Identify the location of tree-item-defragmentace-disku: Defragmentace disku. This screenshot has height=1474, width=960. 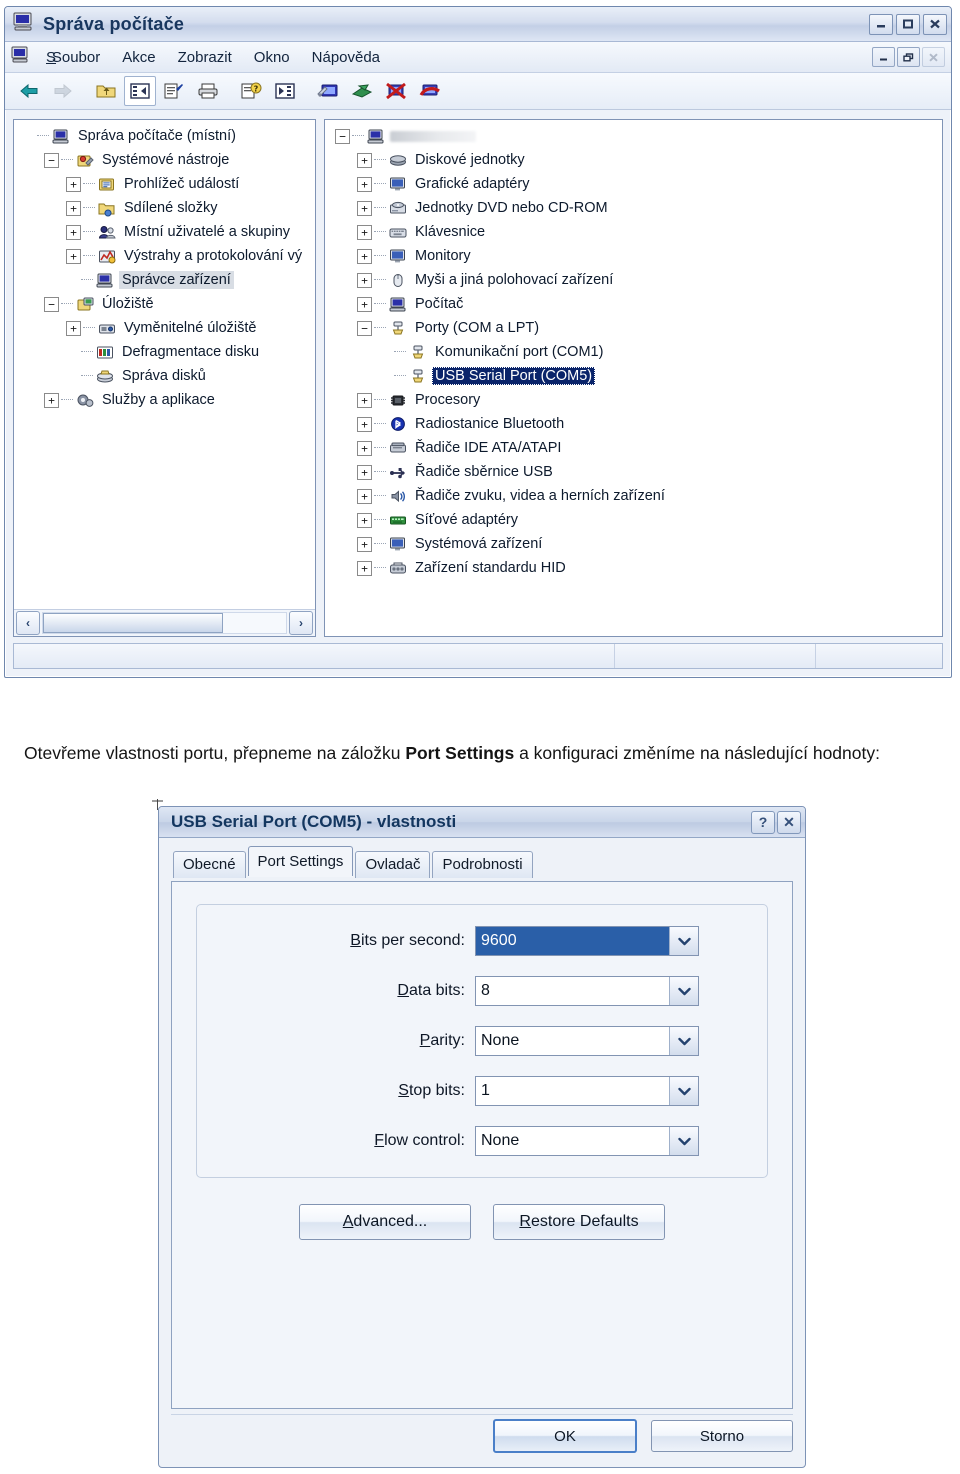
(166, 352).